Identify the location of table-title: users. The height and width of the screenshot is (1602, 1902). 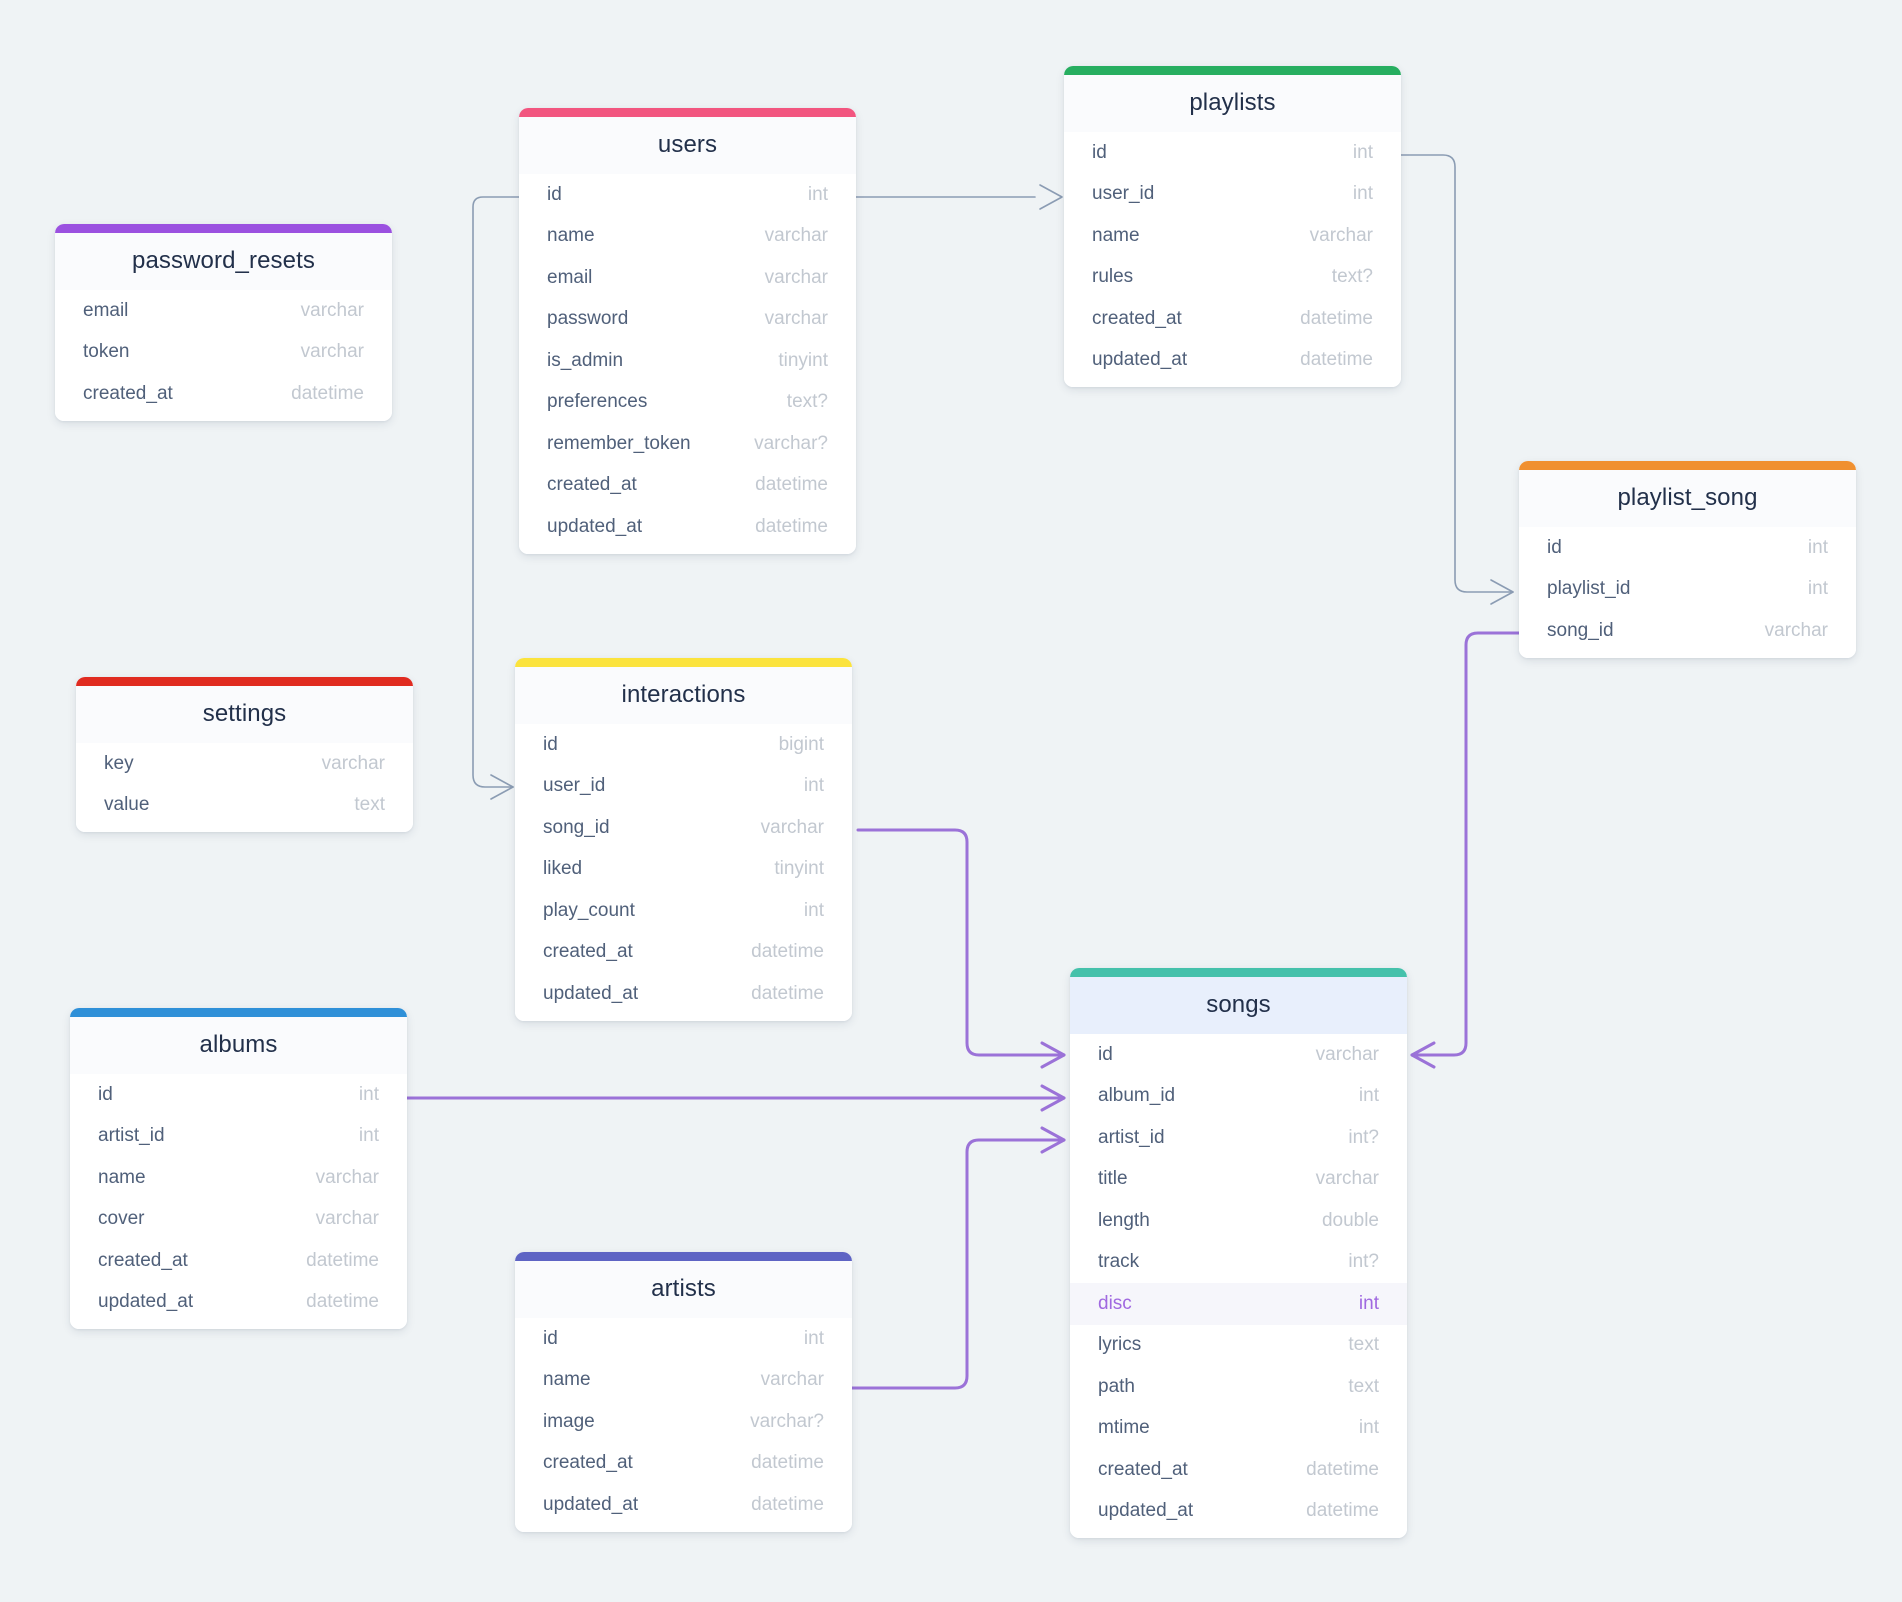
(687, 145).